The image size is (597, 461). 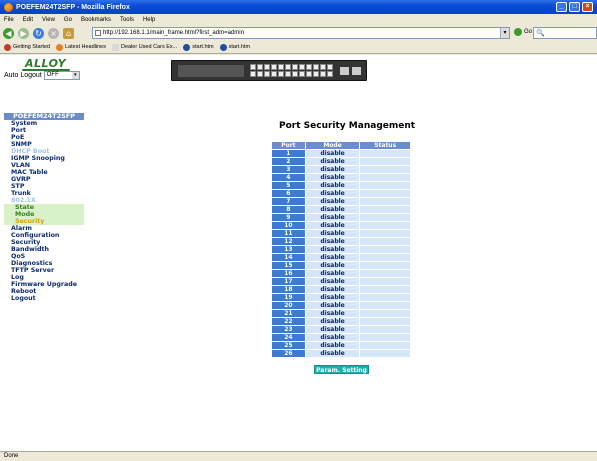 What do you see at coordinates (44, 207) in the screenshot?
I see `sidebar-item-state: State` at bounding box center [44, 207].